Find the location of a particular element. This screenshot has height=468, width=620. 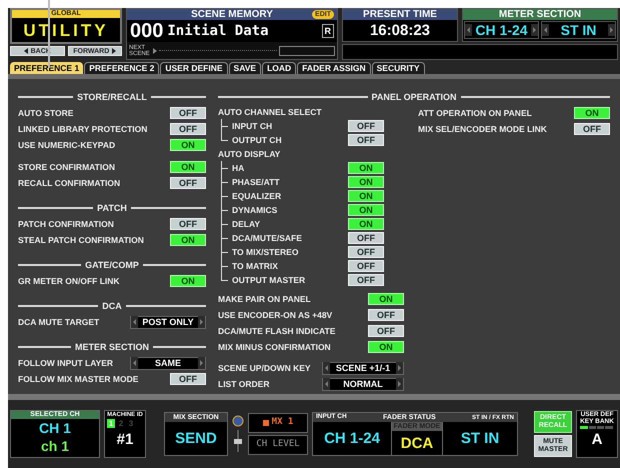

read-only-flag: R is located at coordinates (328, 31).